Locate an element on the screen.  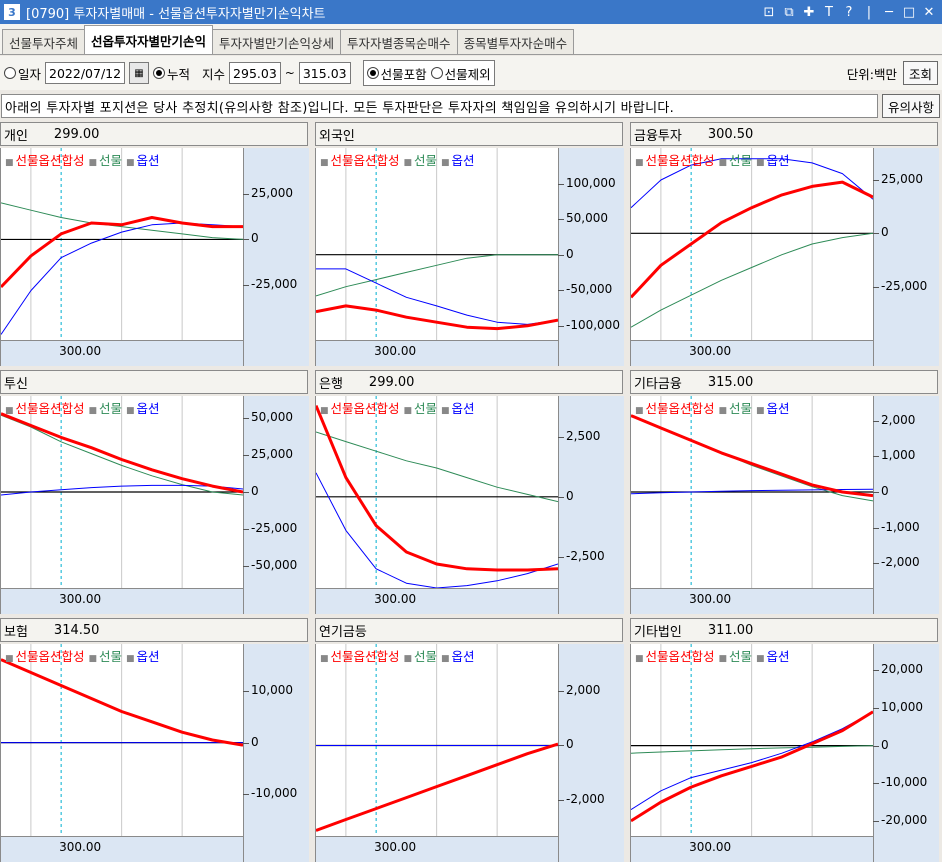
minimize-icon: ─ is located at coordinates (889, 12).